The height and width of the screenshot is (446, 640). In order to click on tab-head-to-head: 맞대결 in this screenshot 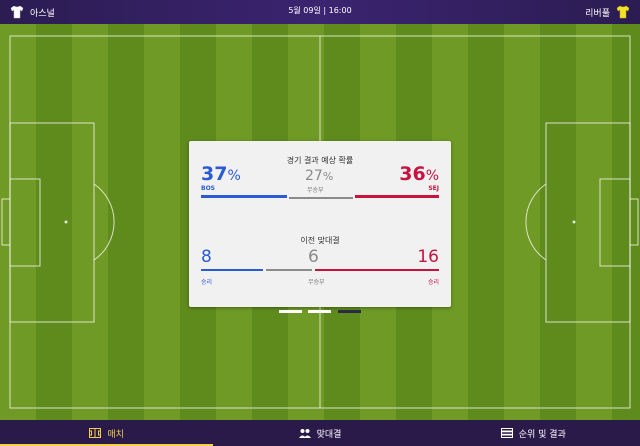, I will do `click(319, 433)`.